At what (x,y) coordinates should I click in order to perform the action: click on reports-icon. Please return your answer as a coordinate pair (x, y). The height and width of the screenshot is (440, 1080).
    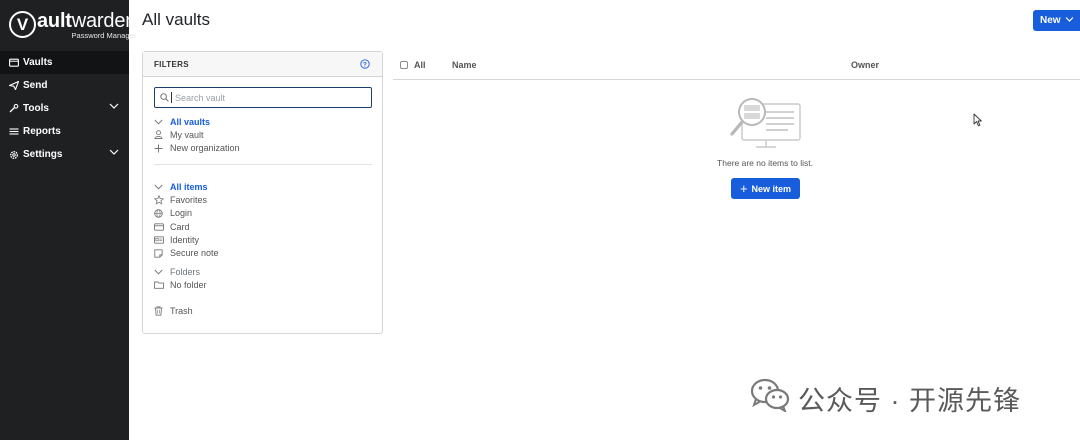
    Looking at the image, I should click on (15, 131).